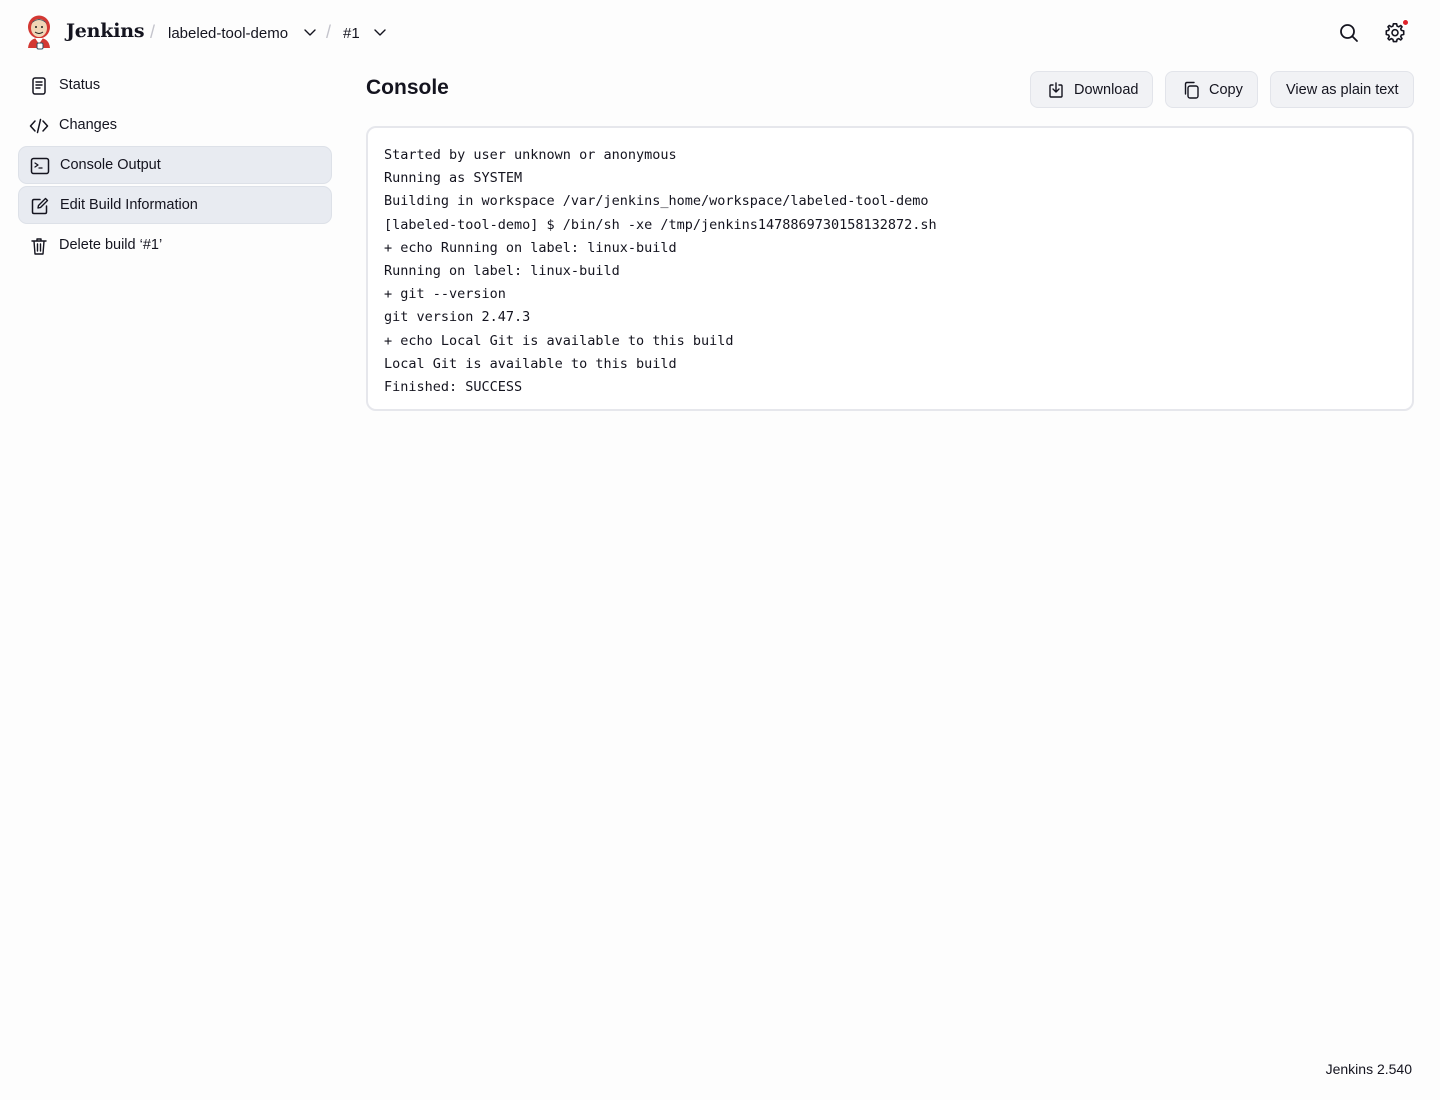 Image resolution: width=1440 pixels, height=1100 pixels. What do you see at coordinates (40, 206) in the screenshot?
I see `edit-icon` at bounding box center [40, 206].